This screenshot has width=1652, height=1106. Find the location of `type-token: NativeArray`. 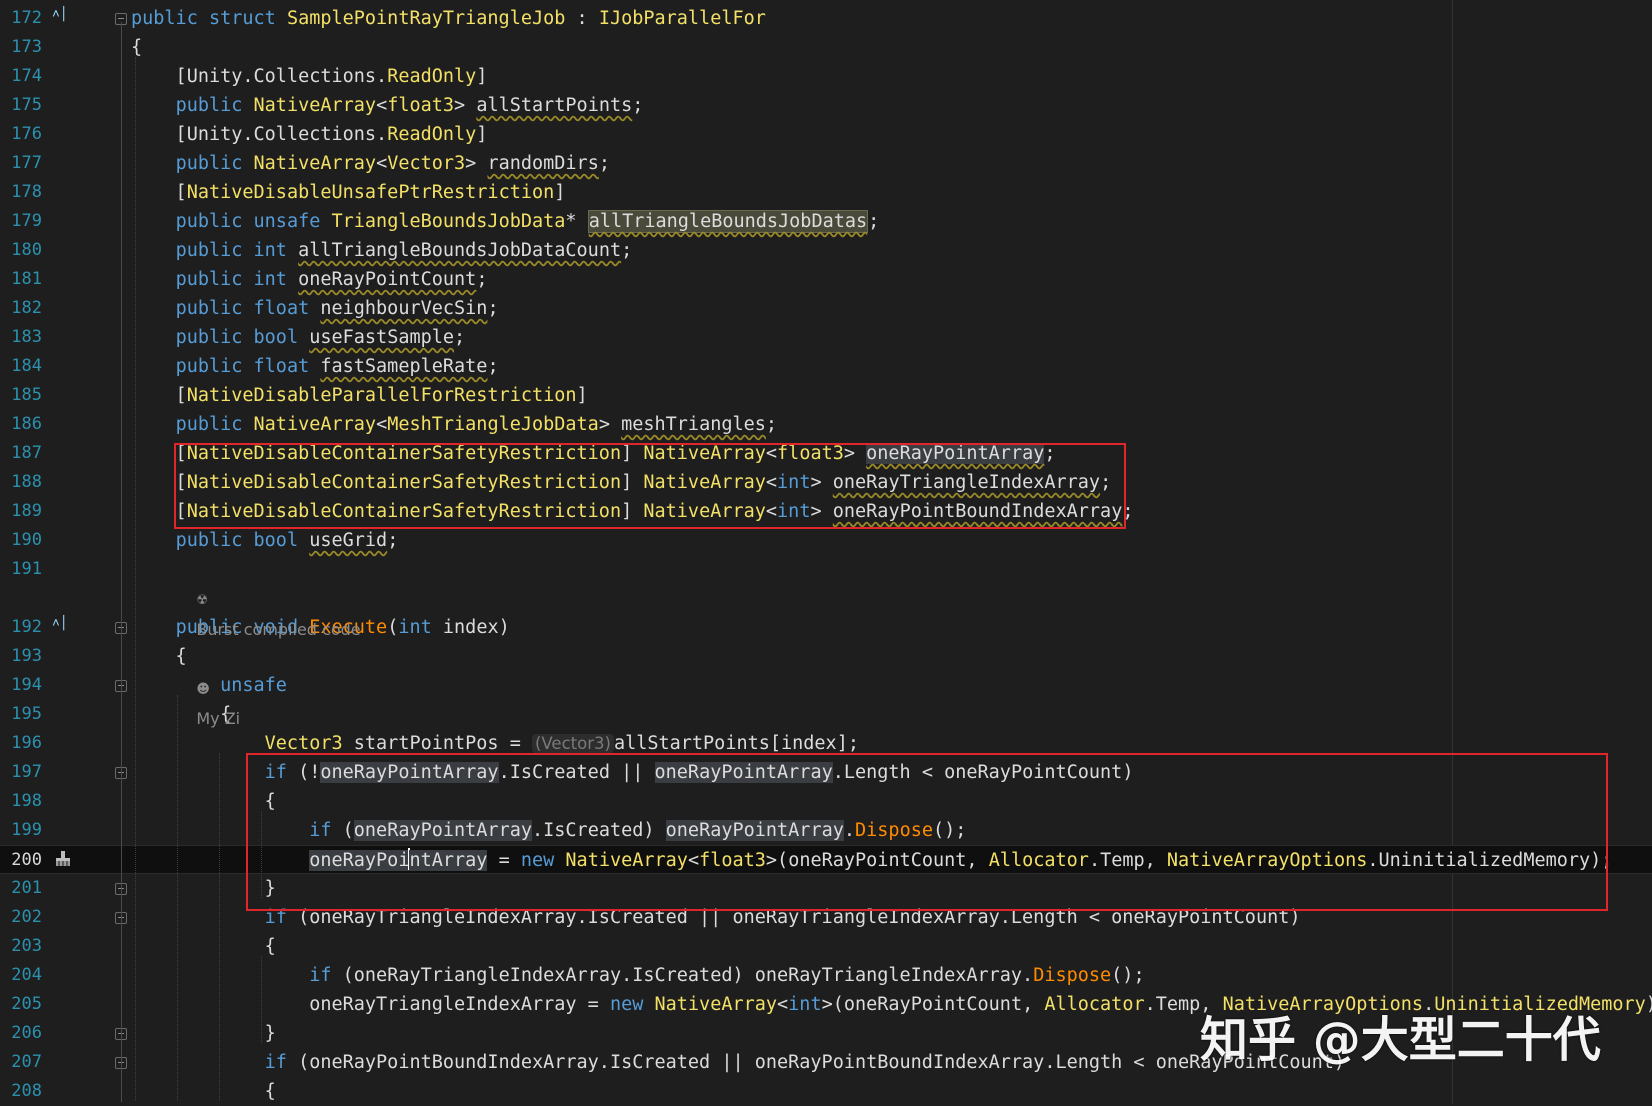

type-token: NativeArray is located at coordinates (315, 424).